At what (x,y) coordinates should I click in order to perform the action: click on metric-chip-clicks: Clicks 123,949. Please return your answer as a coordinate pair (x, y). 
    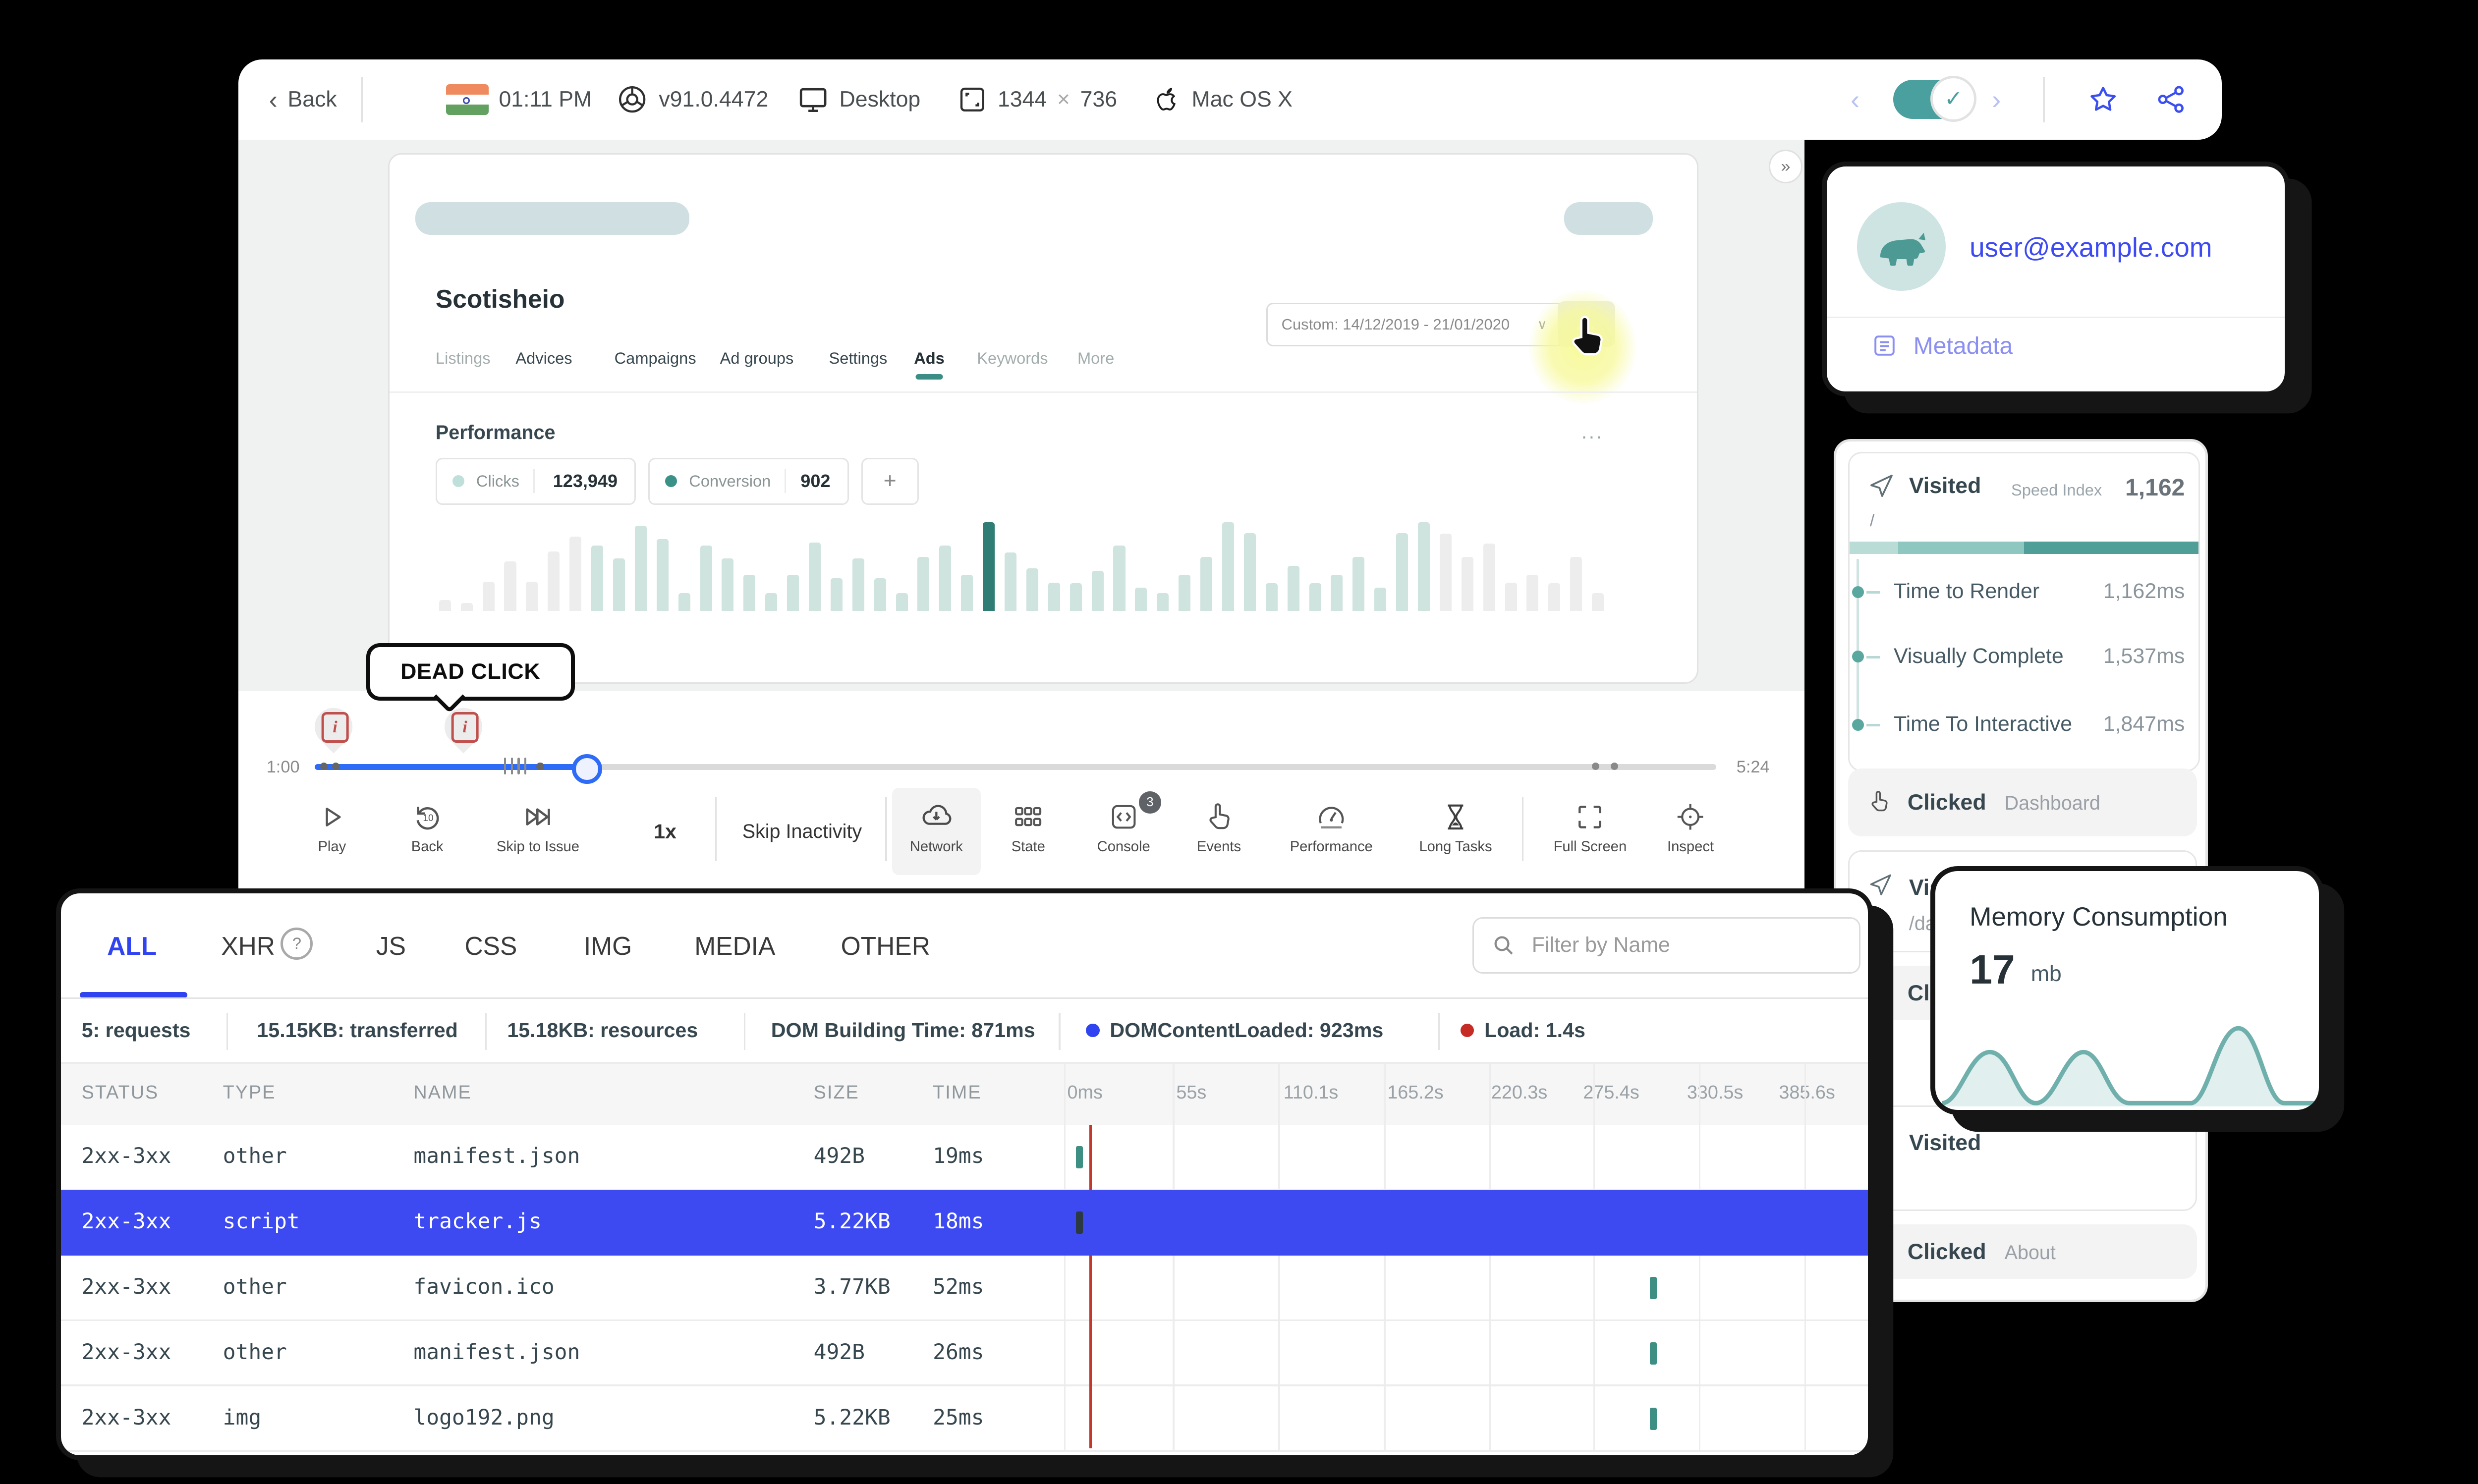
    Looking at the image, I should click on (535, 481).